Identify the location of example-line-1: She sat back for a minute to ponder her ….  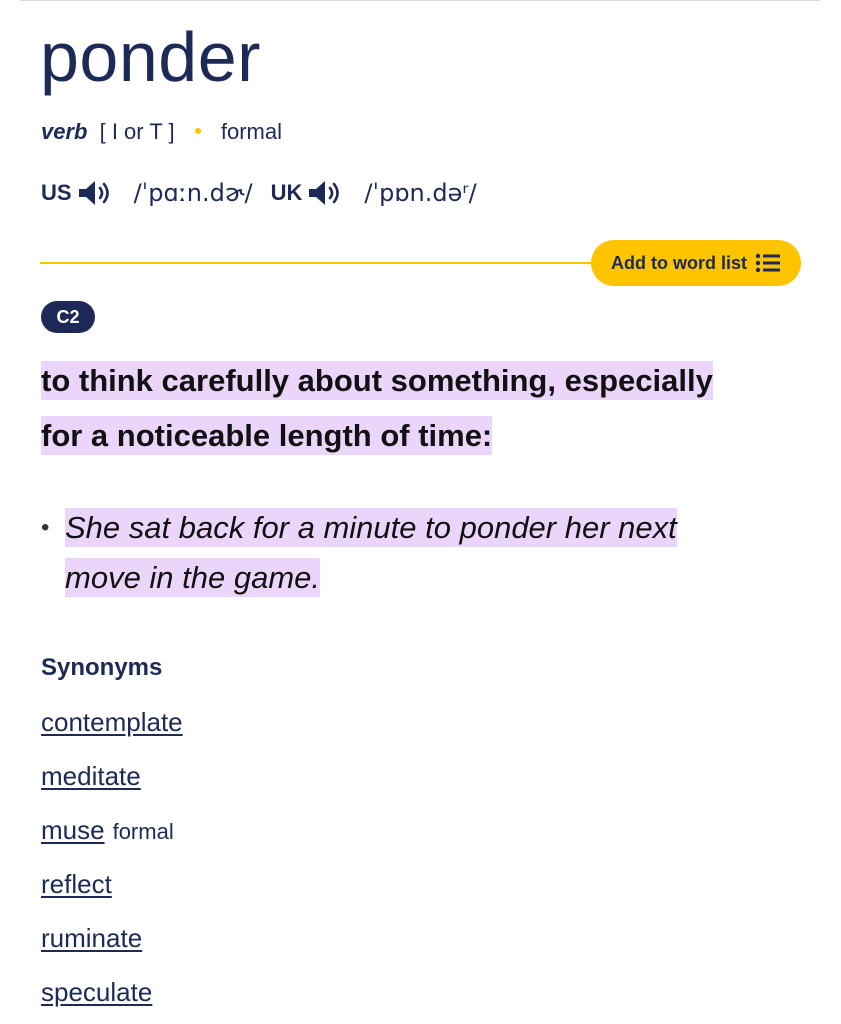
(371, 527).